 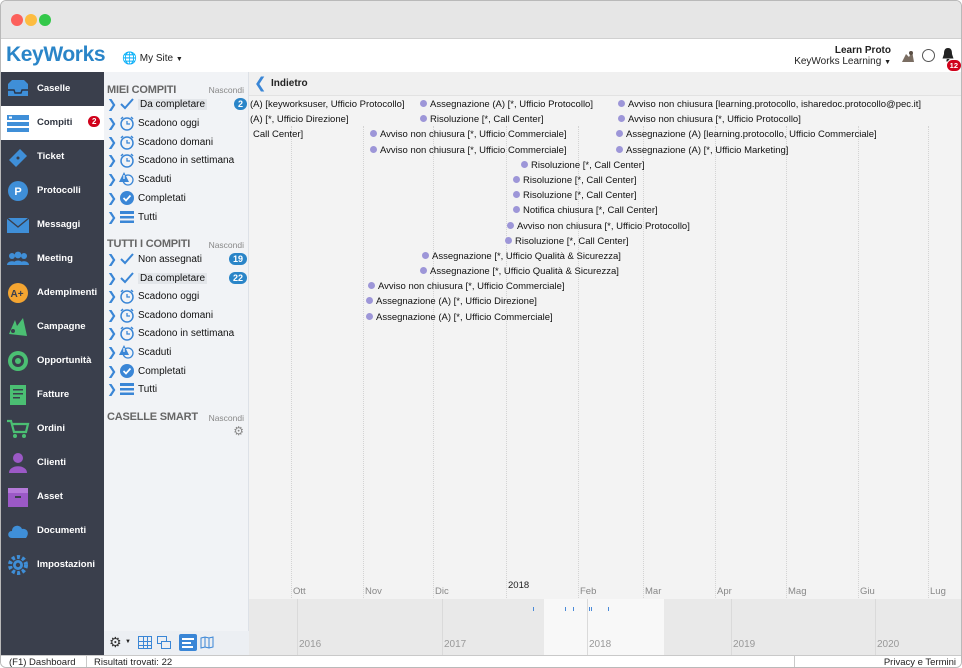 I want to click on sidebar-item-adempimenti: A+ Adempimenti, so click(x=52, y=293).